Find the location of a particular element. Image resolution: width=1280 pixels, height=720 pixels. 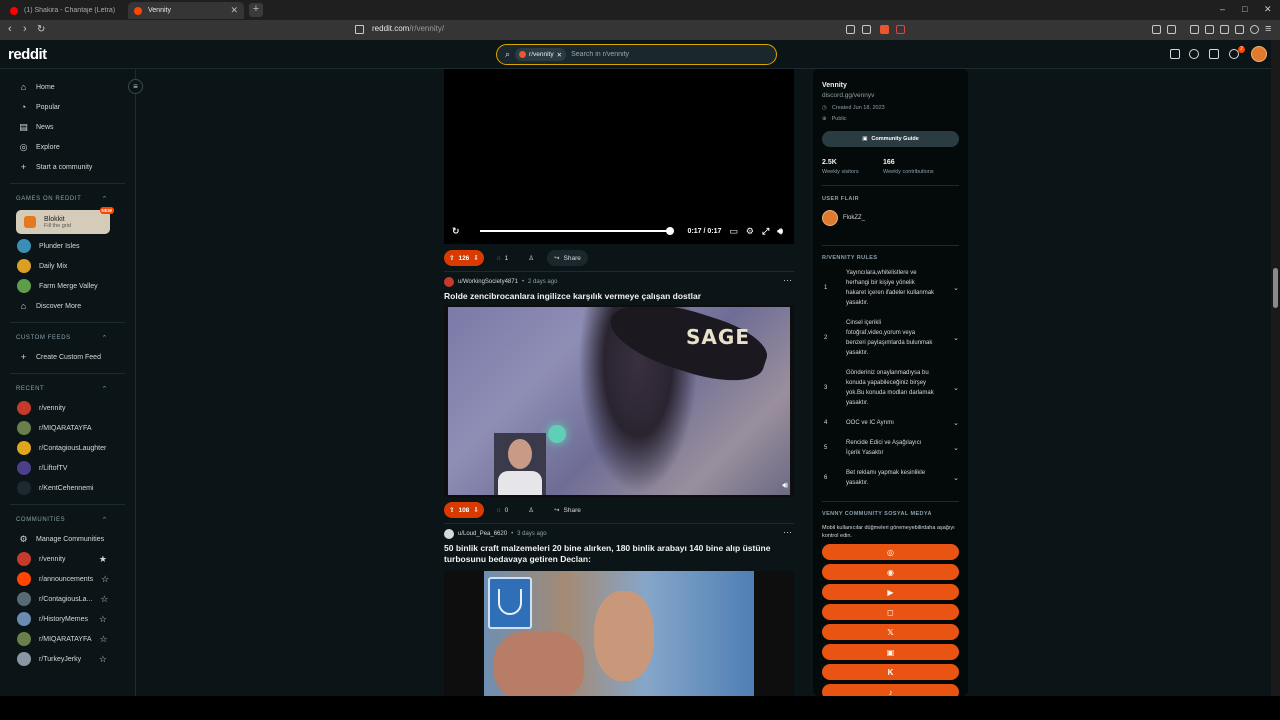

page-scrollbar is located at coordinates (1275, 368).